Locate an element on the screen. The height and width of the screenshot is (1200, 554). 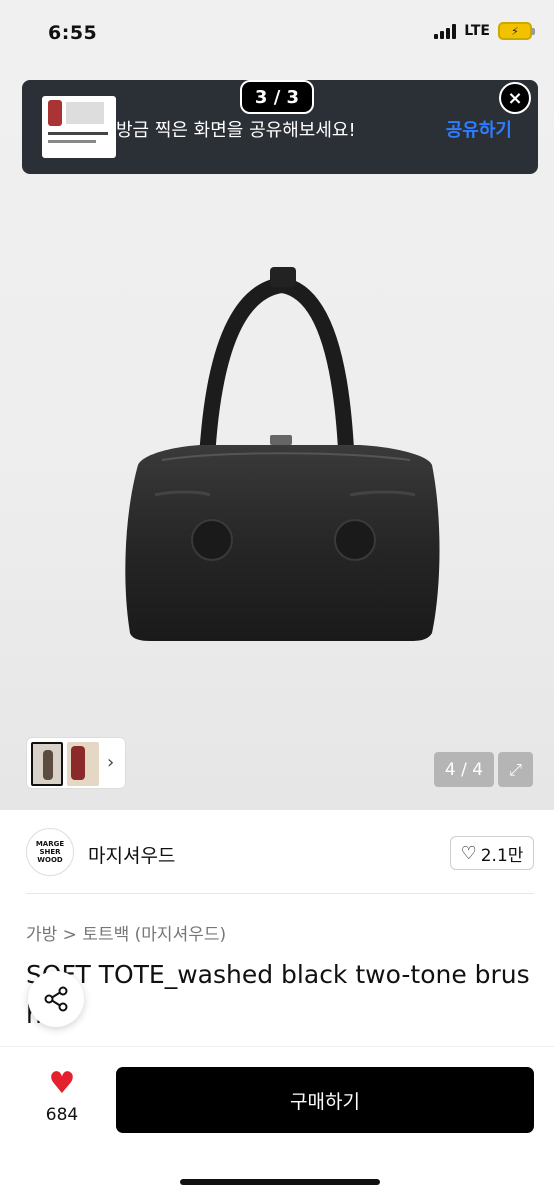
share-now-button: 공유하기 is located at coordinates (479, 129).